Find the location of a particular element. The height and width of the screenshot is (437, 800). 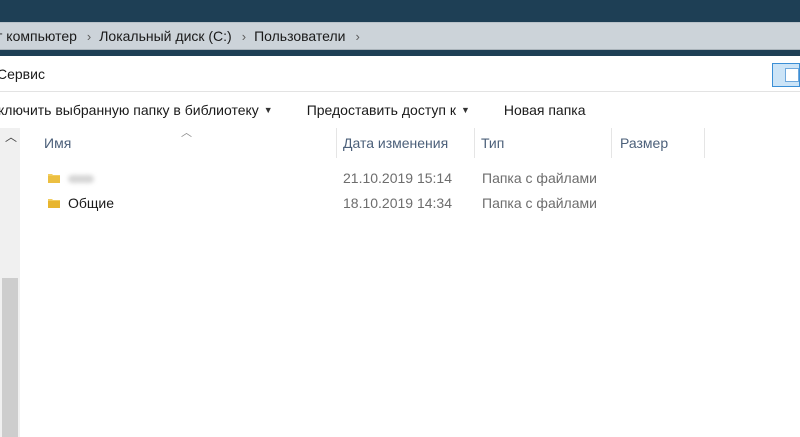

chevron-up-icon: ︿ is located at coordinates (11, 137).